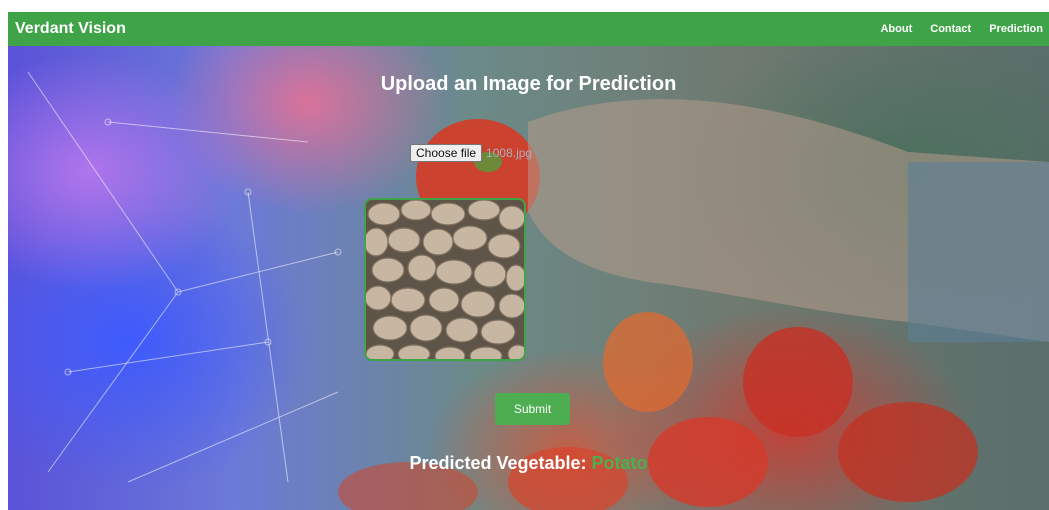  What do you see at coordinates (1016, 29) in the screenshot?
I see `nav-link-prediction: Prediction` at bounding box center [1016, 29].